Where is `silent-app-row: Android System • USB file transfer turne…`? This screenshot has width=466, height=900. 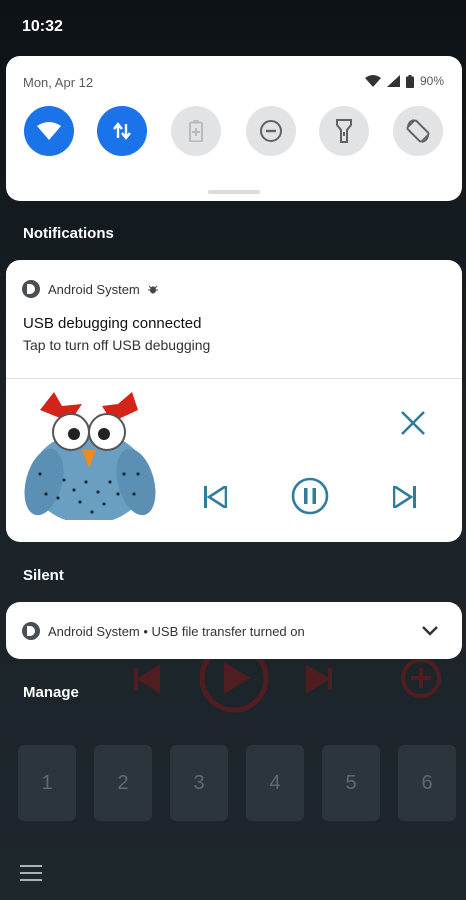
silent-app-row: Android System • USB file transfer turne… is located at coordinates (163, 631).